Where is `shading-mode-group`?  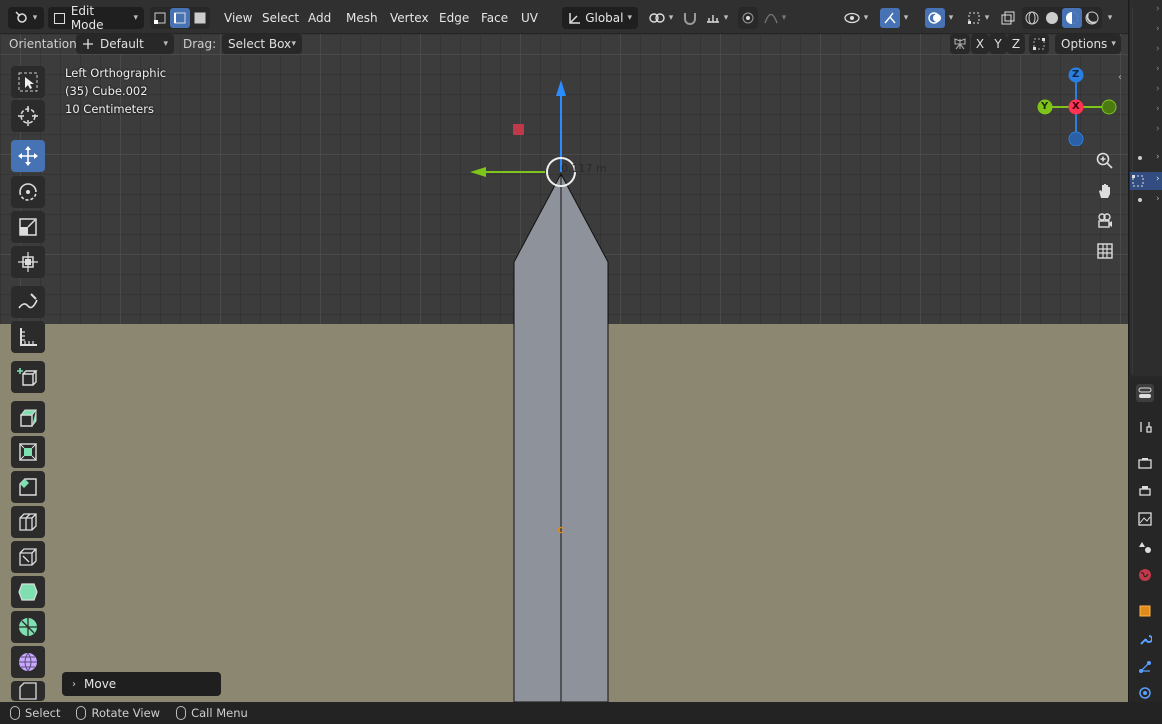 shading-mode-group is located at coordinates (1062, 18).